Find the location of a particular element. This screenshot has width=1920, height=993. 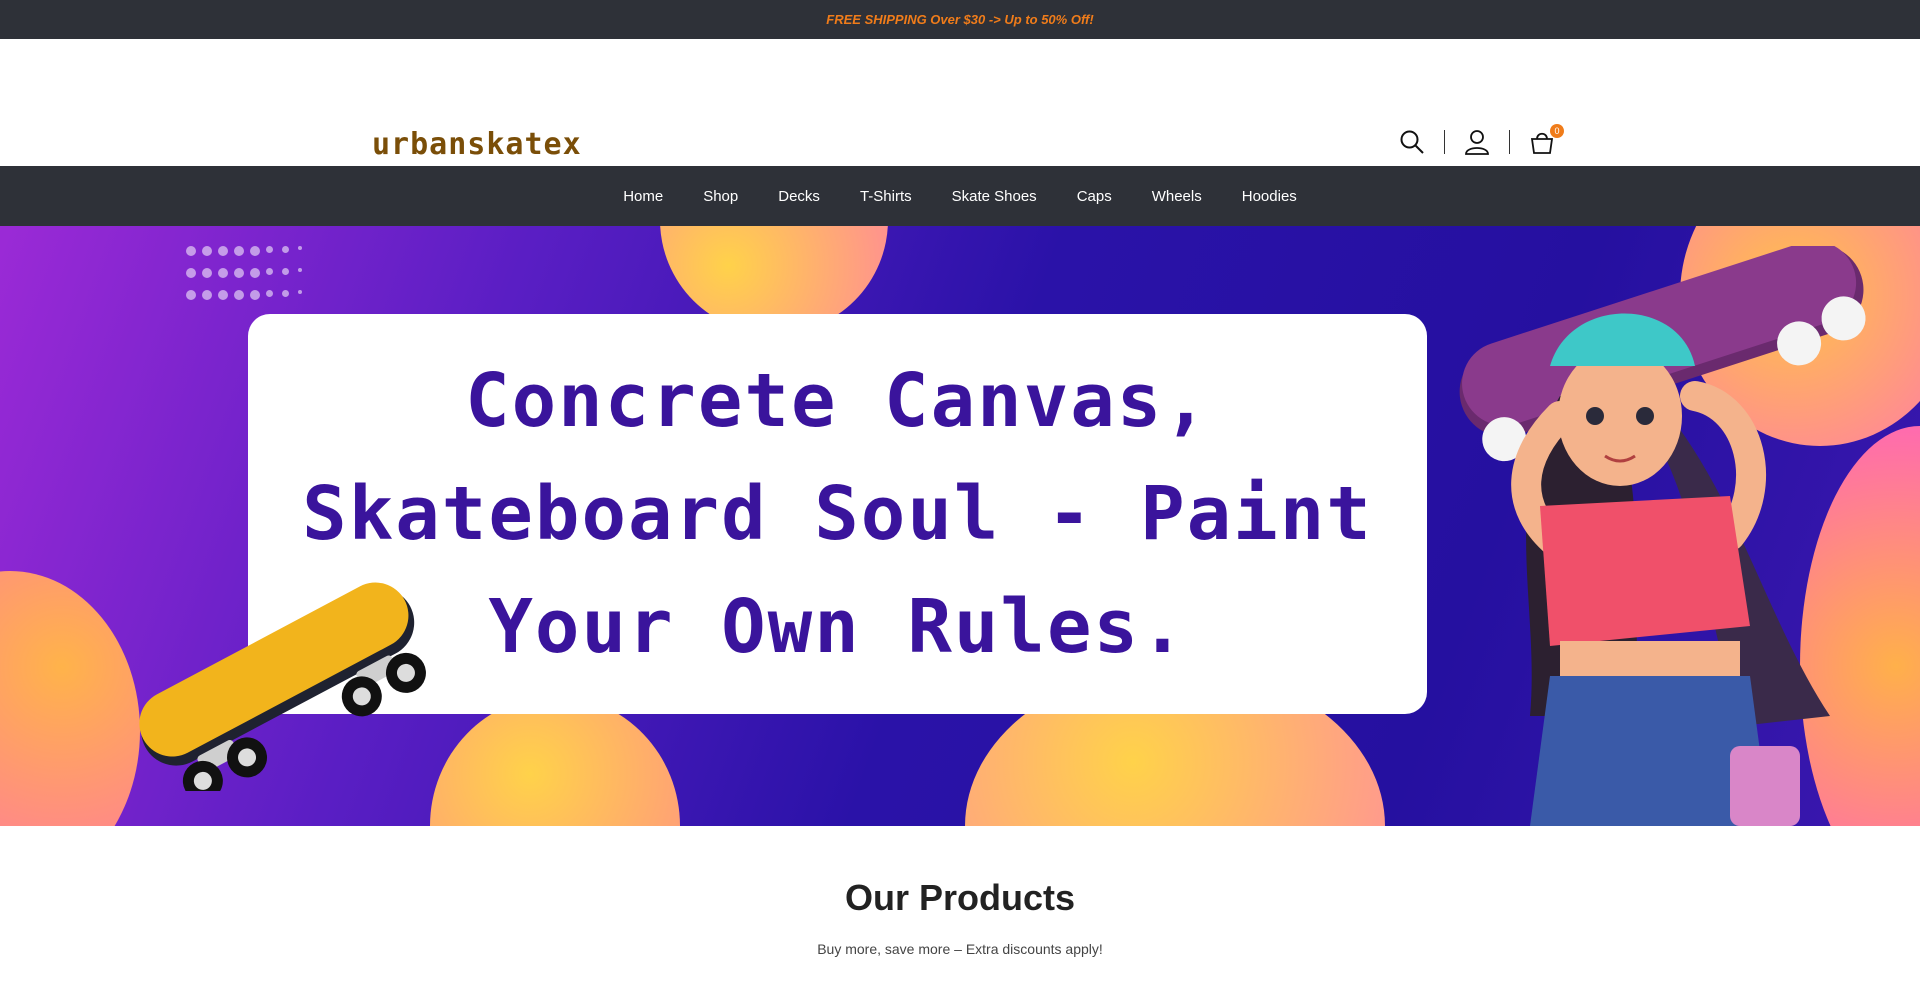

nav-item-skate-shoes: Skate Shoes is located at coordinates (994, 196).